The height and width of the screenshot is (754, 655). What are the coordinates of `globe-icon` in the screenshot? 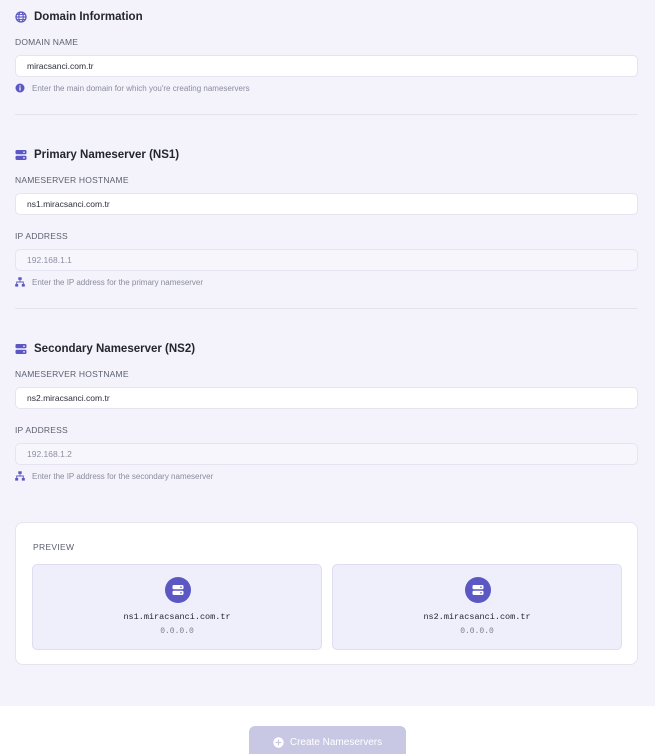 It's located at (21, 17).